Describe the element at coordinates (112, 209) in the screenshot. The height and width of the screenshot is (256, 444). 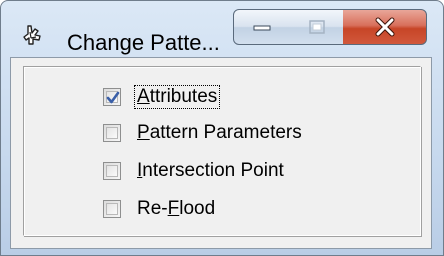
I see `re-flood-checkbox` at that location.